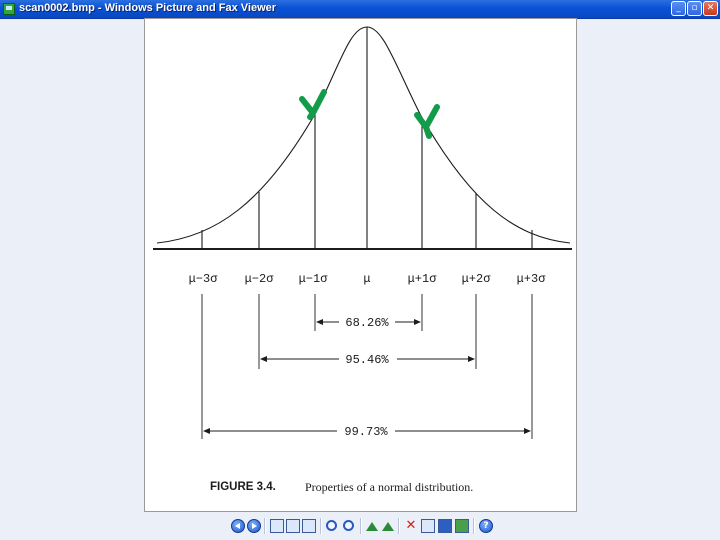 The image size is (720, 540). Describe the element at coordinates (9, 9) in the screenshot. I see `picture-viewer-icon` at that location.